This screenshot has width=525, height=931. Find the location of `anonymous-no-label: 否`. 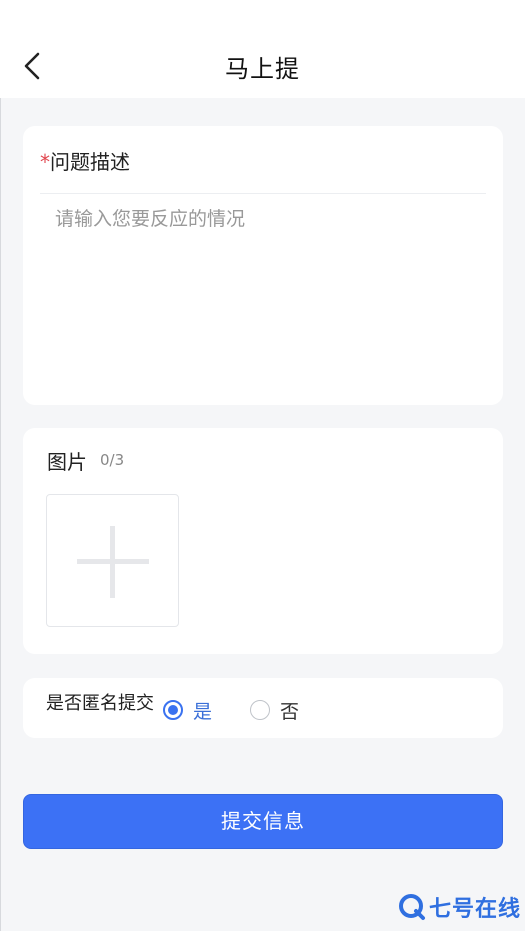

anonymous-no-label: 否 is located at coordinates (290, 711).